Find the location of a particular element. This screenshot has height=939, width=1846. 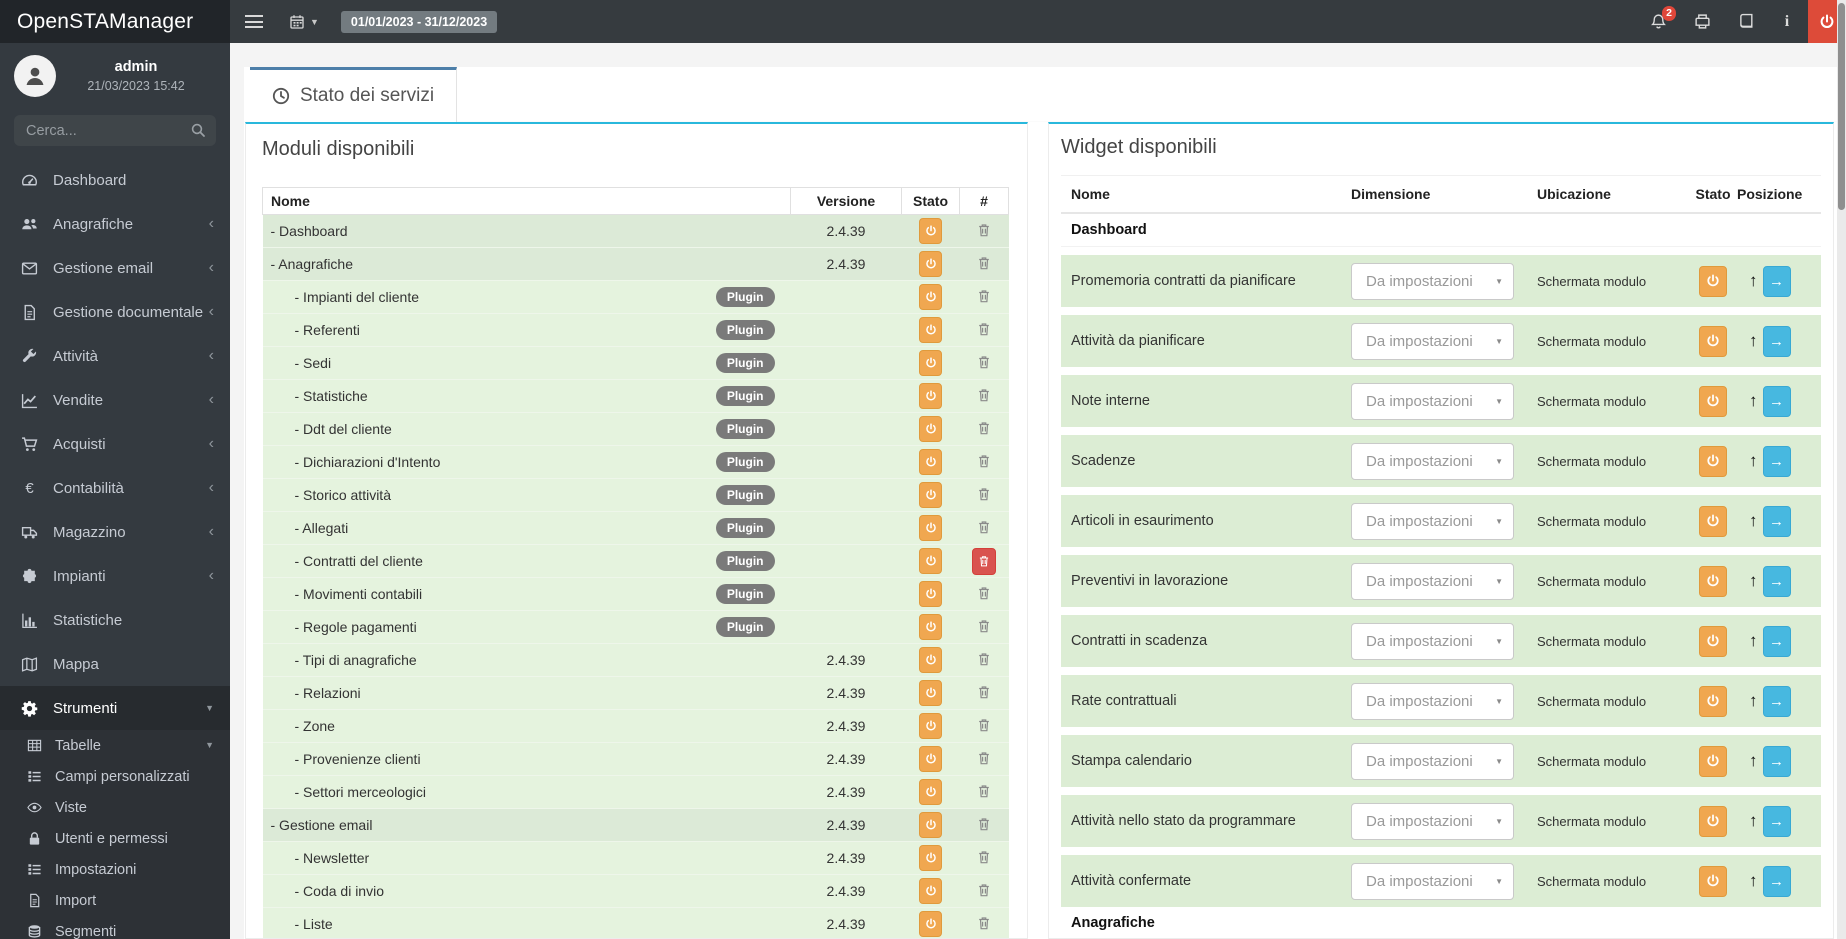

sidebar-item-attivit: Attività ‹ is located at coordinates (115, 356).